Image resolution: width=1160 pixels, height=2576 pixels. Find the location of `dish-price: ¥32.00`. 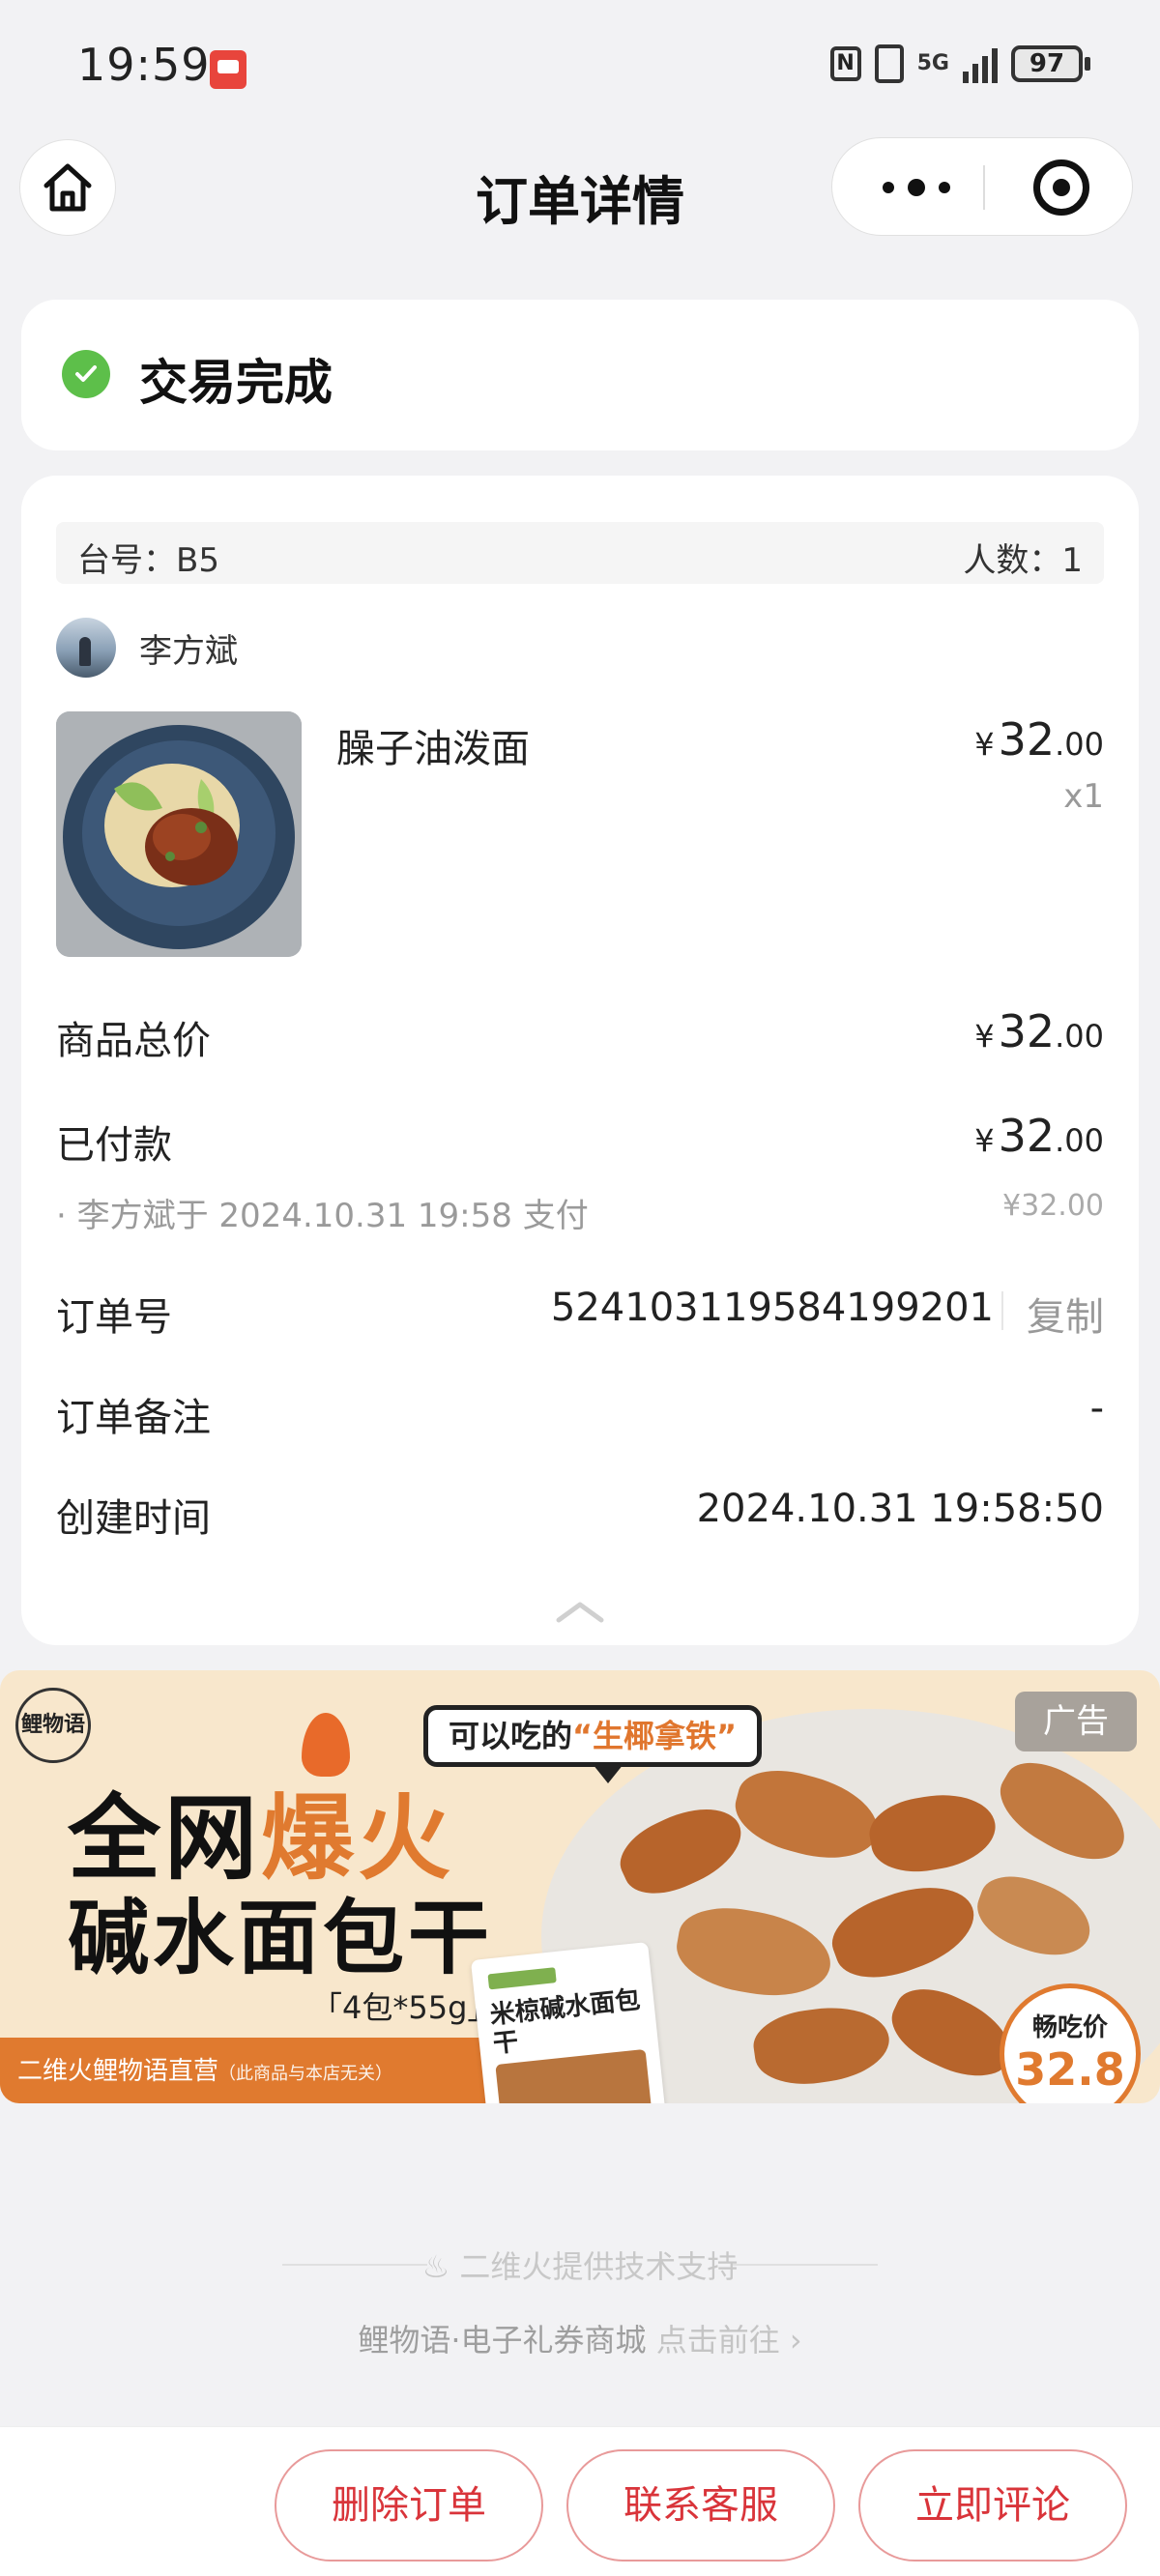

dish-price: ¥32.00 is located at coordinates (1039, 739).